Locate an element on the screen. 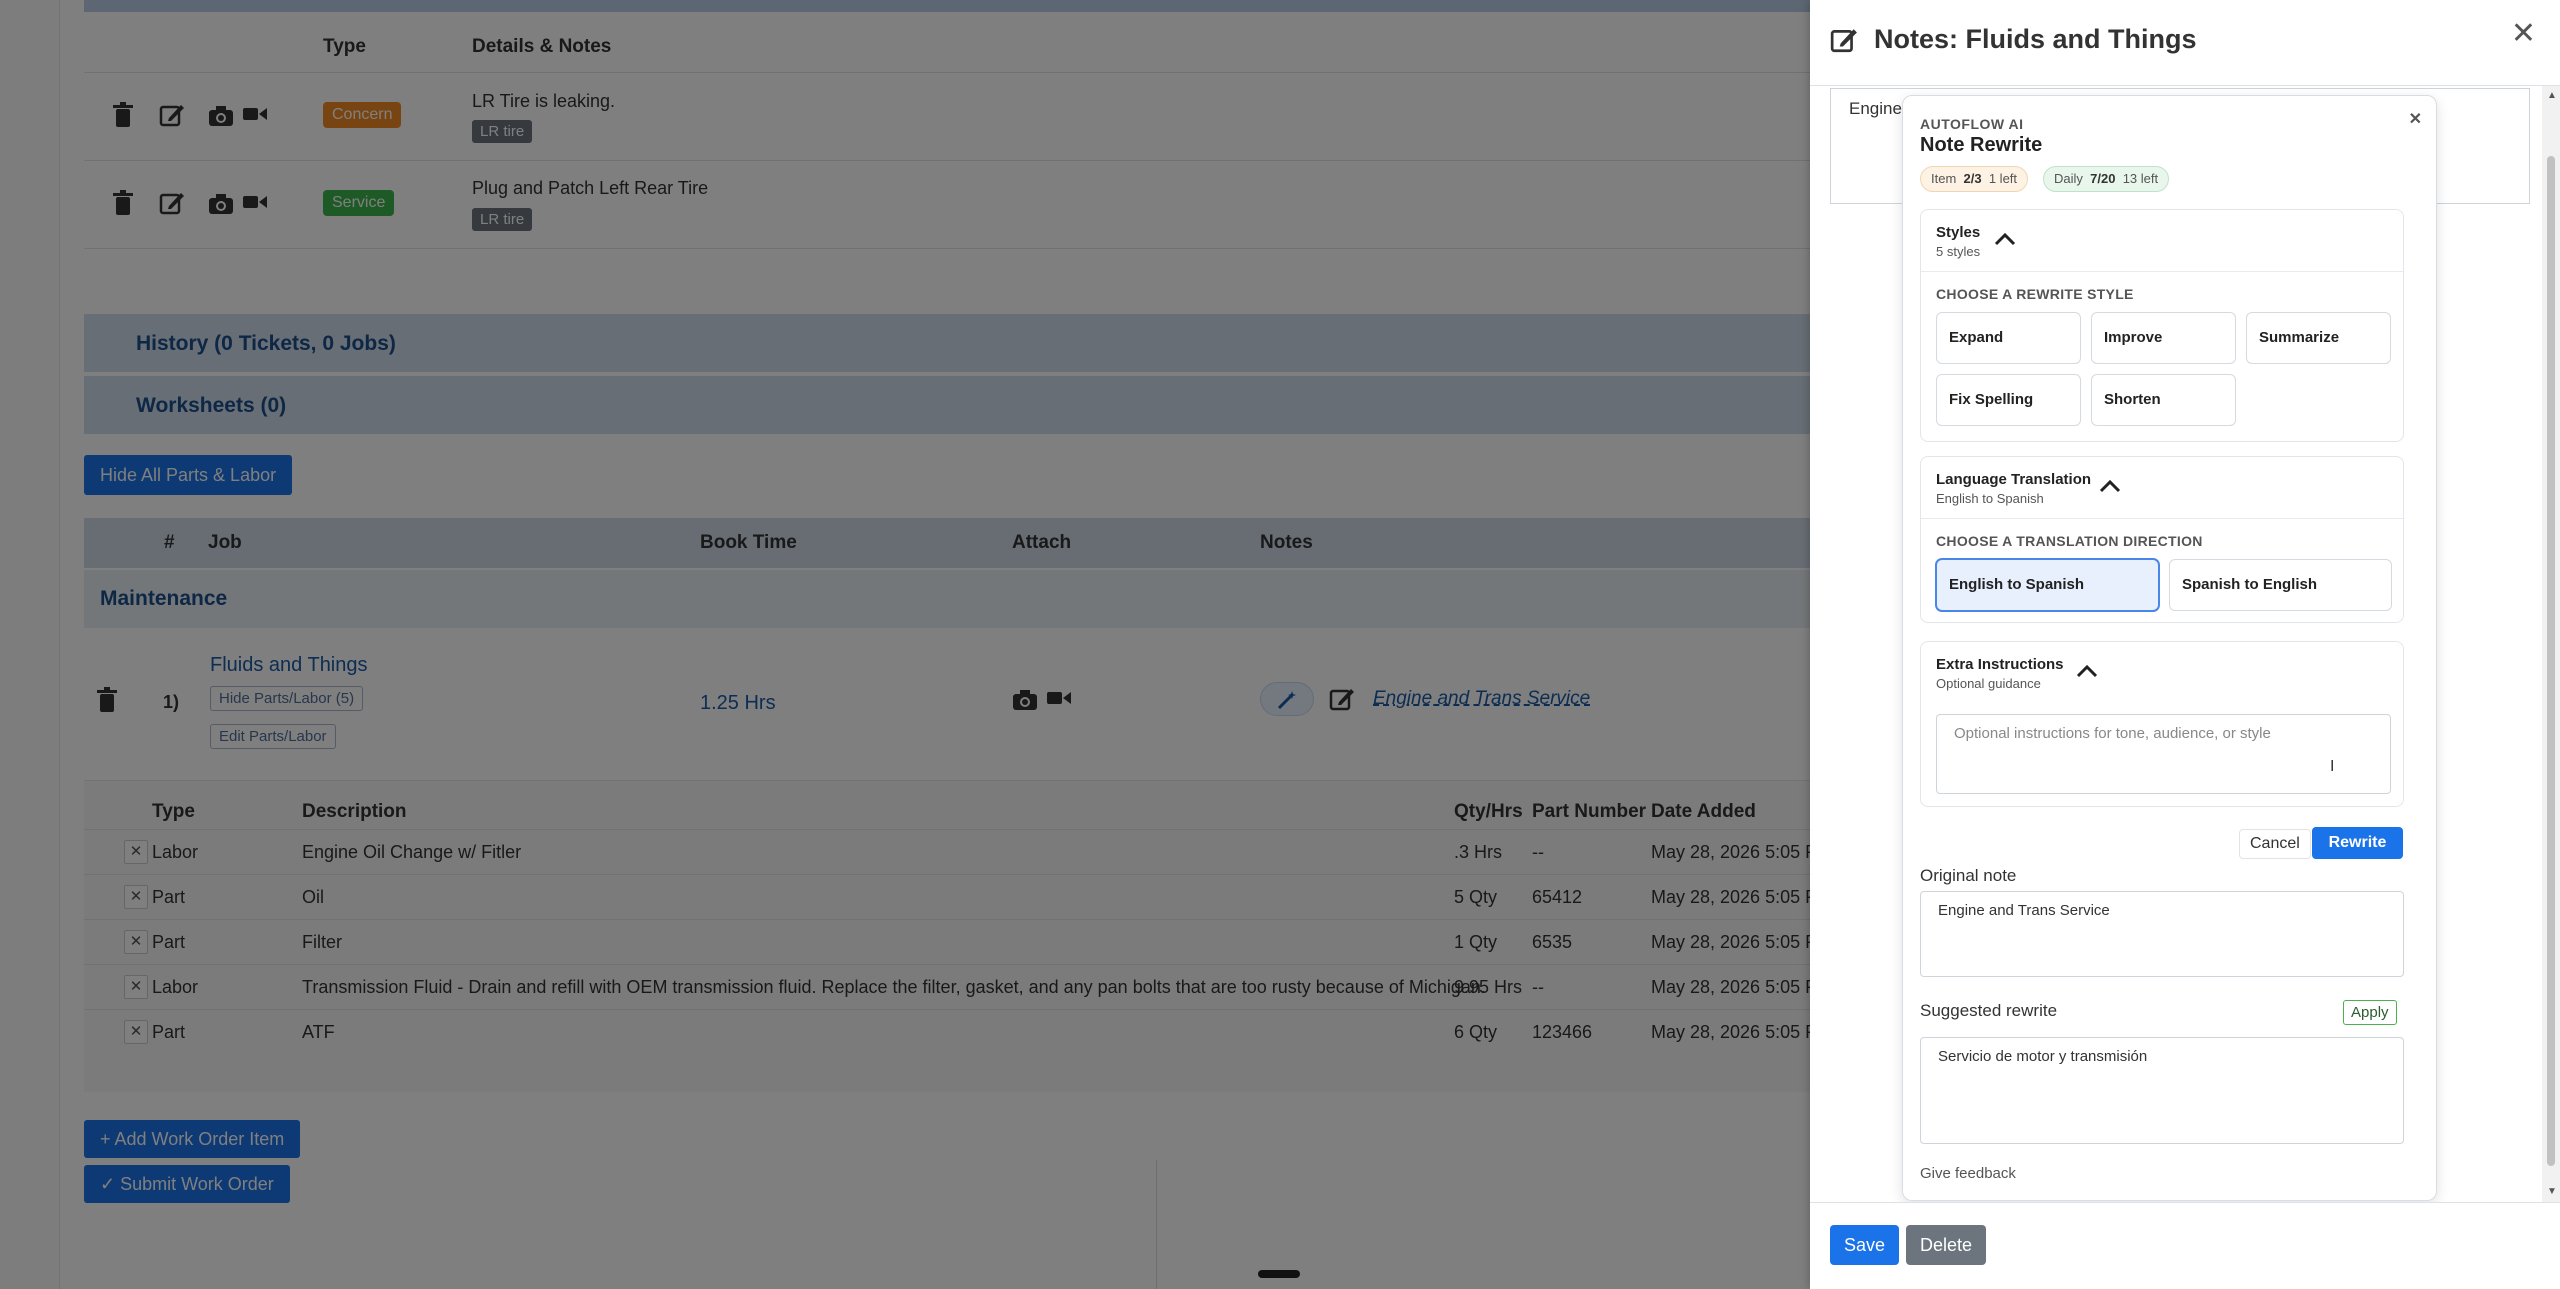 The width and height of the screenshot is (2560, 1289). edit-icon is located at coordinates (1843, 41).